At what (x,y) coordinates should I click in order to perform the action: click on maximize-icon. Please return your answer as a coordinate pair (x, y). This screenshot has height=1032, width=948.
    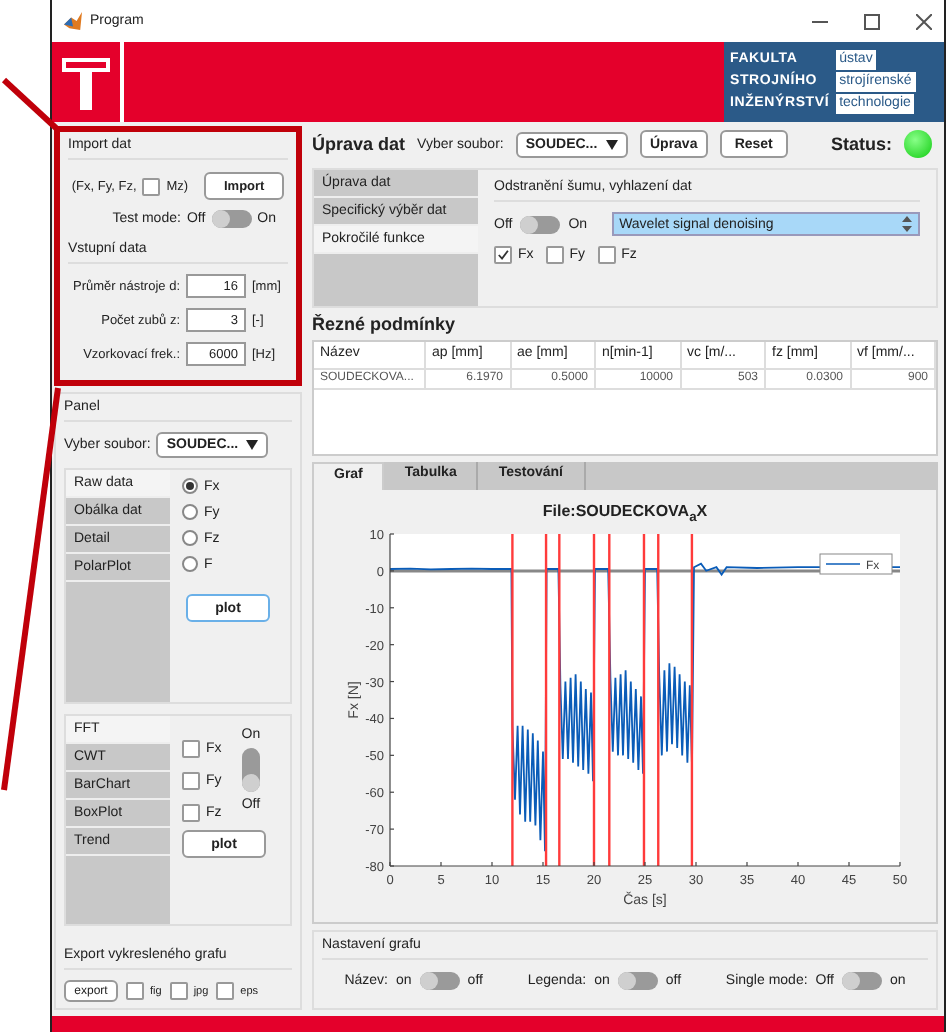
    Looking at the image, I should click on (872, 21).